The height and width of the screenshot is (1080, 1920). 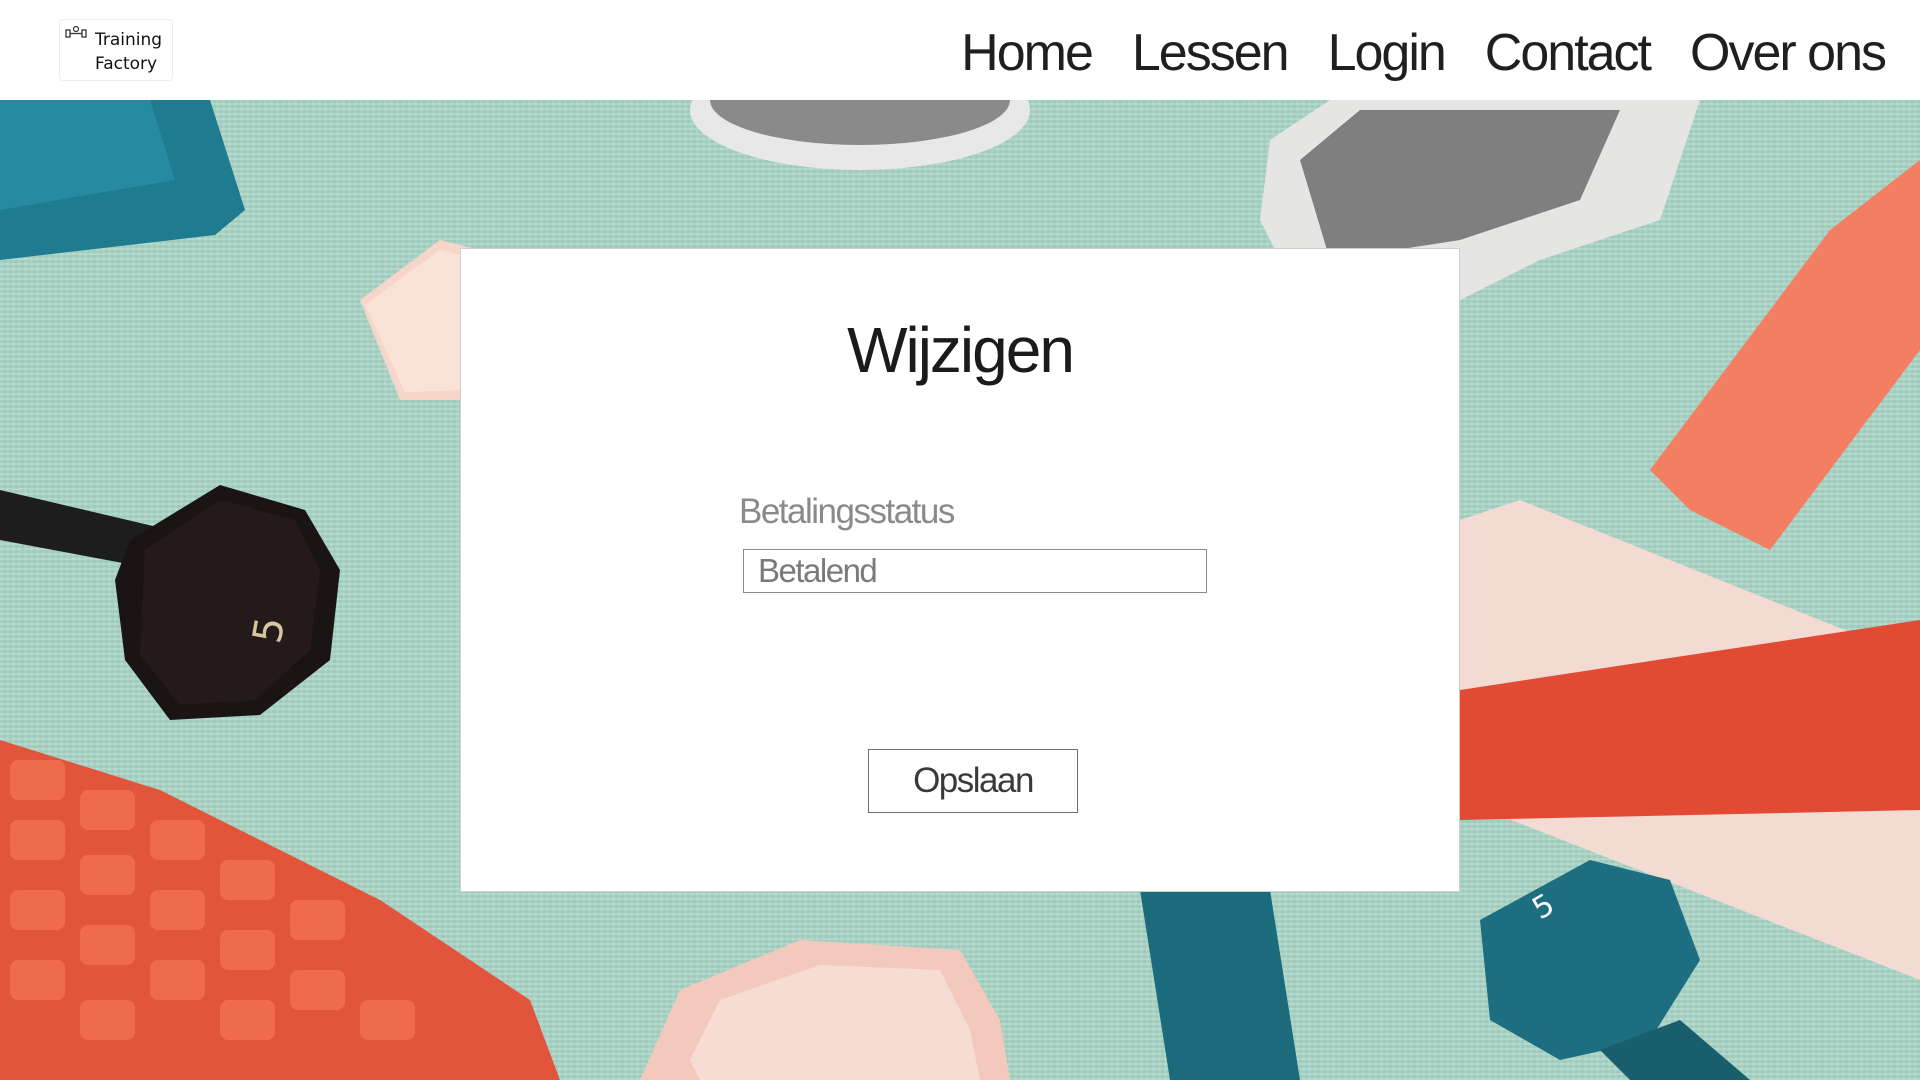 I want to click on brand-name: Training Factory, so click(x=128, y=52).